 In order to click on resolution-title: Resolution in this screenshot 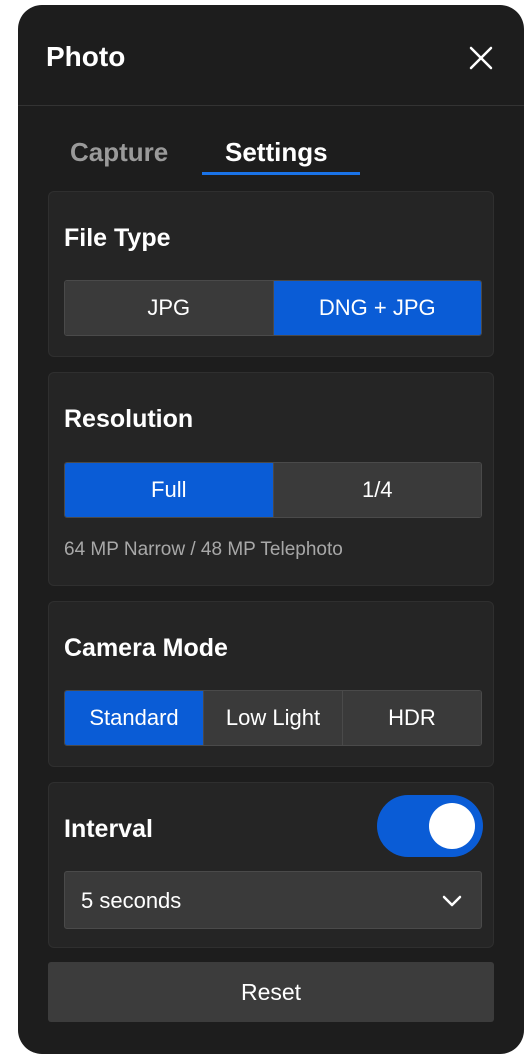, I will do `click(129, 419)`.